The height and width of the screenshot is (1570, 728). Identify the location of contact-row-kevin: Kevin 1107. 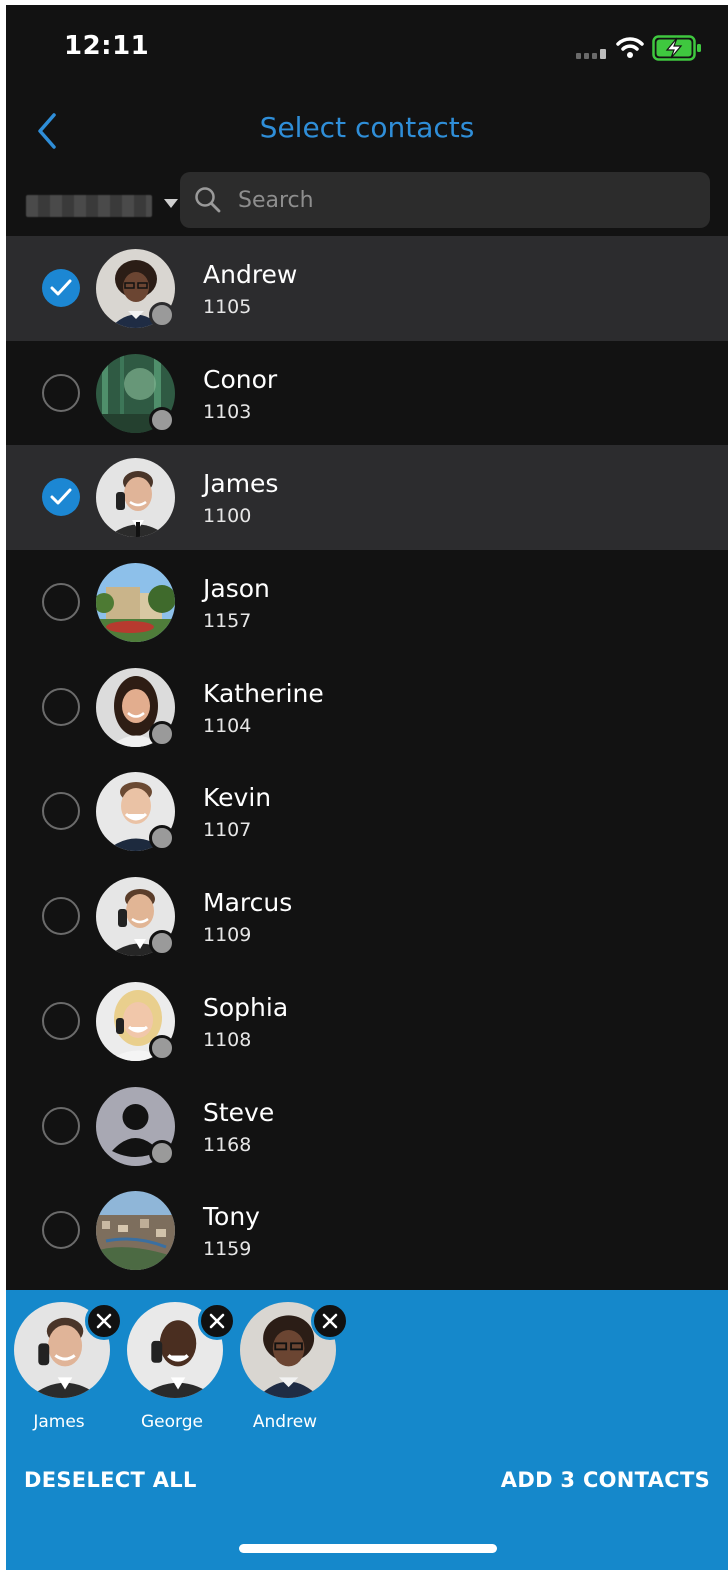
(367, 812).